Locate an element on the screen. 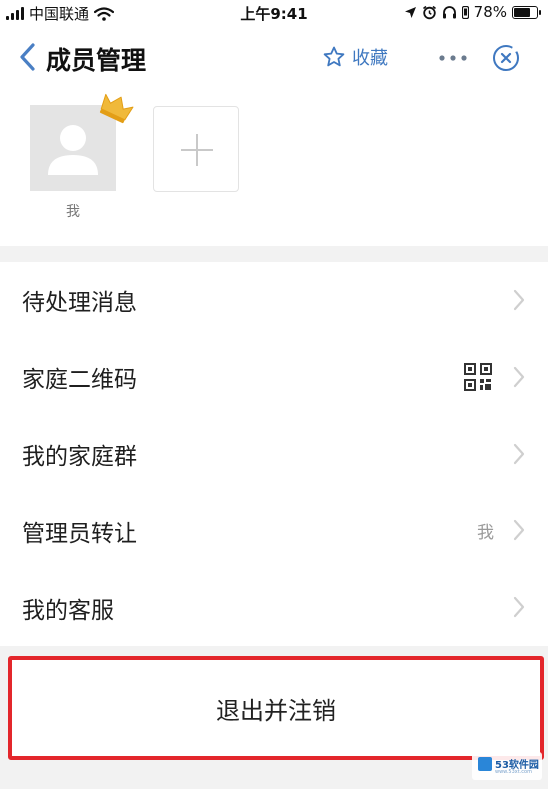 The image size is (548, 789). menu-item-label: 管理员转让 is located at coordinates (79, 533).